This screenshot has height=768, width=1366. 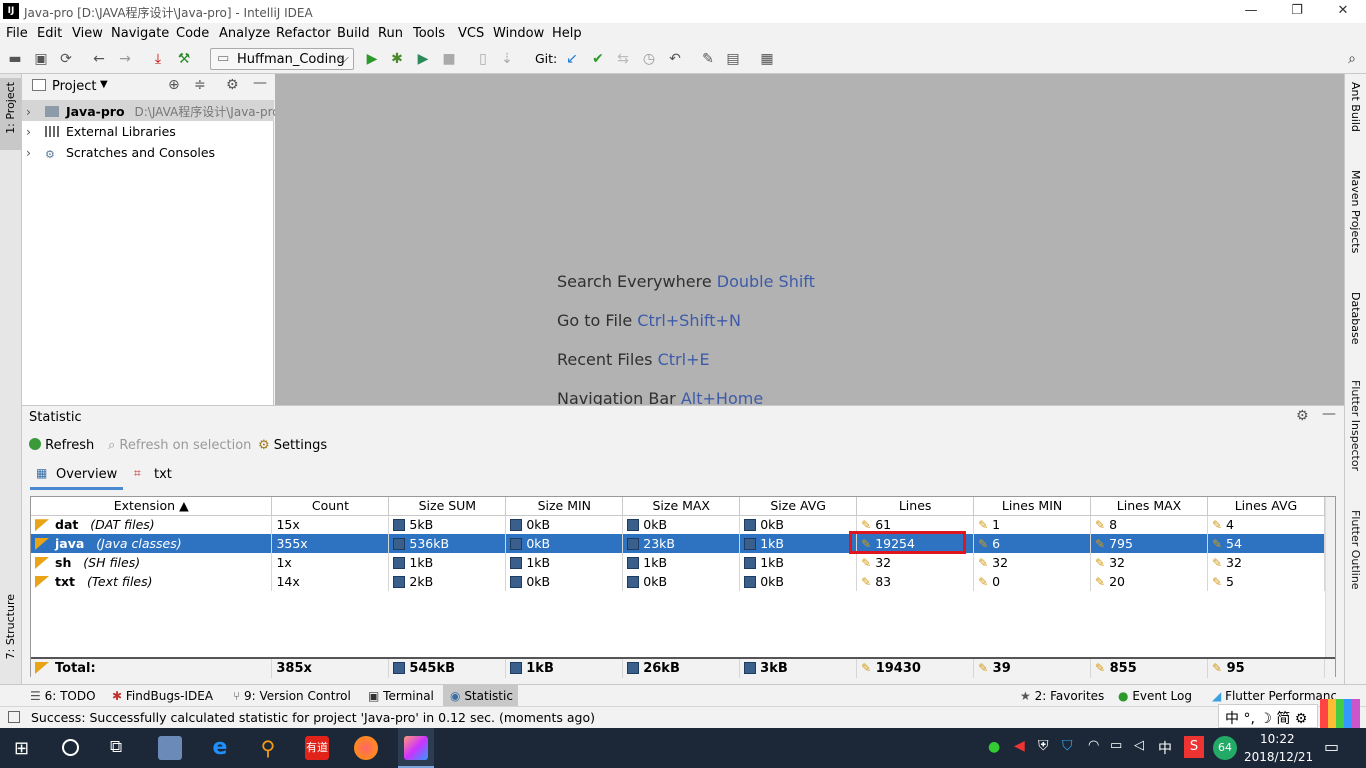 What do you see at coordinates (401, 696) in the screenshot?
I see `tab-terminal: ▣ Terminal` at bounding box center [401, 696].